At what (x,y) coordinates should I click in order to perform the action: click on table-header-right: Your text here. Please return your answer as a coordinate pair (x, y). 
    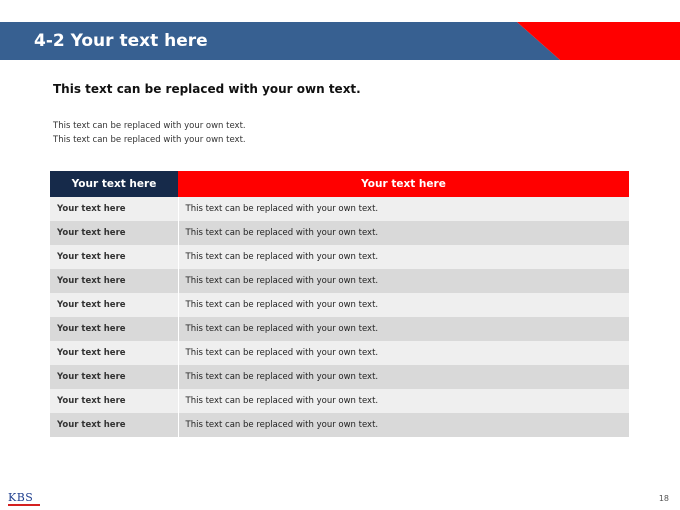
    Looking at the image, I should click on (403, 184).